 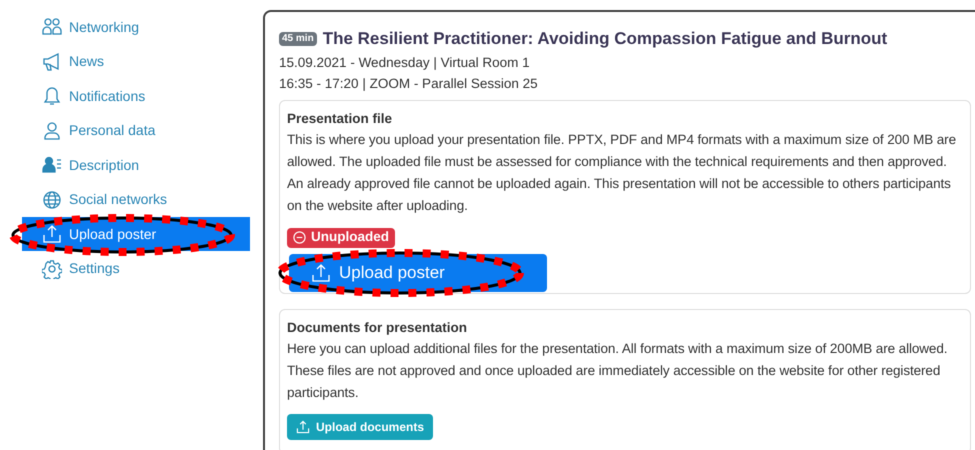 What do you see at coordinates (52, 130) in the screenshot?
I see `person-icon` at bounding box center [52, 130].